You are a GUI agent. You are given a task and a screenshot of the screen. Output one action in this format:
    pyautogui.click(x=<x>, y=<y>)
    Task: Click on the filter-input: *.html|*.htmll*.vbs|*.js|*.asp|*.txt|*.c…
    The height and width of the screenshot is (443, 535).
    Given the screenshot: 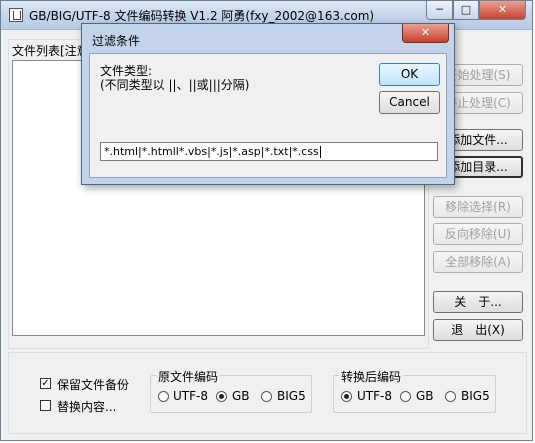 What is the action you would take?
    pyautogui.click(x=269, y=151)
    